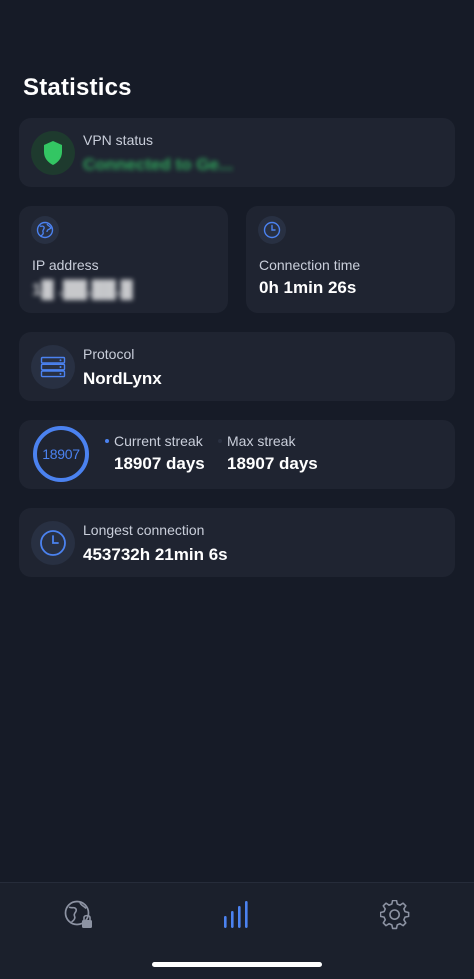 The image size is (474, 979). Describe the element at coordinates (118, 140) in the screenshot. I see `vpn-status-label: VPN status` at that location.